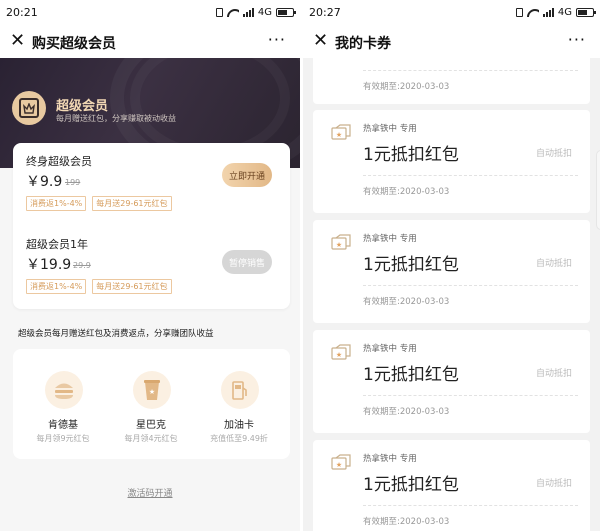  What do you see at coordinates (59, 161) in the screenshot?
I see `plan-name: 终身超级会员` at bounding box center [59, 161].